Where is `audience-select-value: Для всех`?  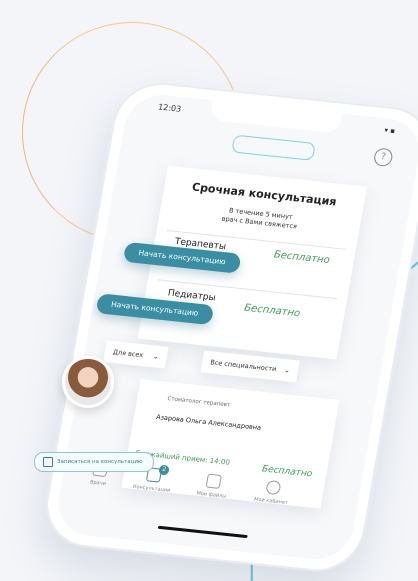
audience-select-value: Для всех is located at coordinates (128, 354).